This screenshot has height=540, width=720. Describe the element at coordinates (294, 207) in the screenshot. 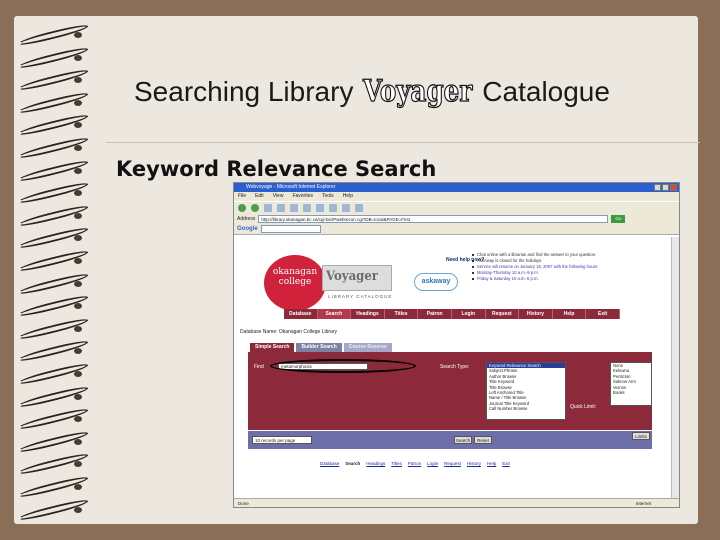

I see `home-icon` at that location.